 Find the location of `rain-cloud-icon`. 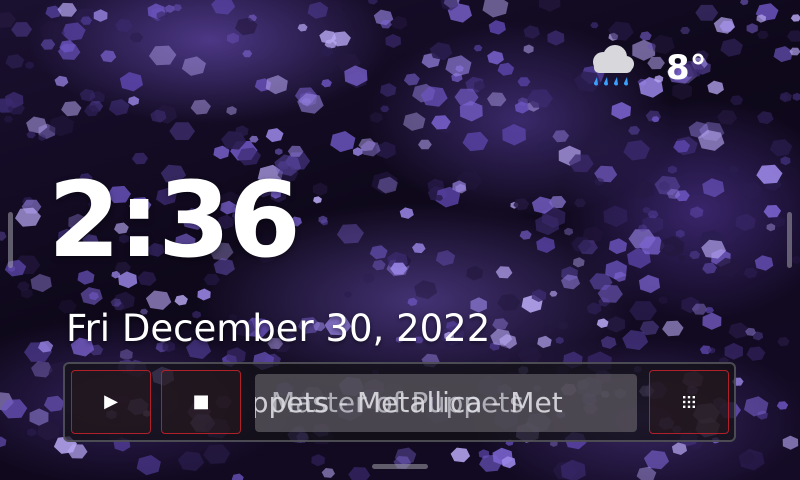

rain-cloud-icon is located at coordinates (613, 65).